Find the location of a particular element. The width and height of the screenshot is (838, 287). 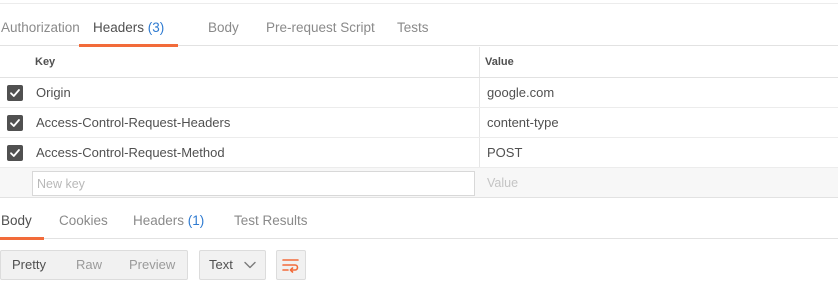

tab-label: Cookies is located at coordinates (83, 220).